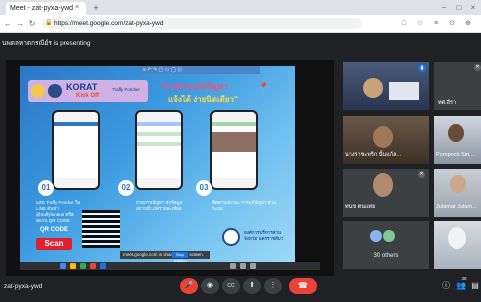 The image size is (481, 302). Describe the element at coordinates (473, 7) in the screenshot. I see `close-window-icon: ×` at that location.